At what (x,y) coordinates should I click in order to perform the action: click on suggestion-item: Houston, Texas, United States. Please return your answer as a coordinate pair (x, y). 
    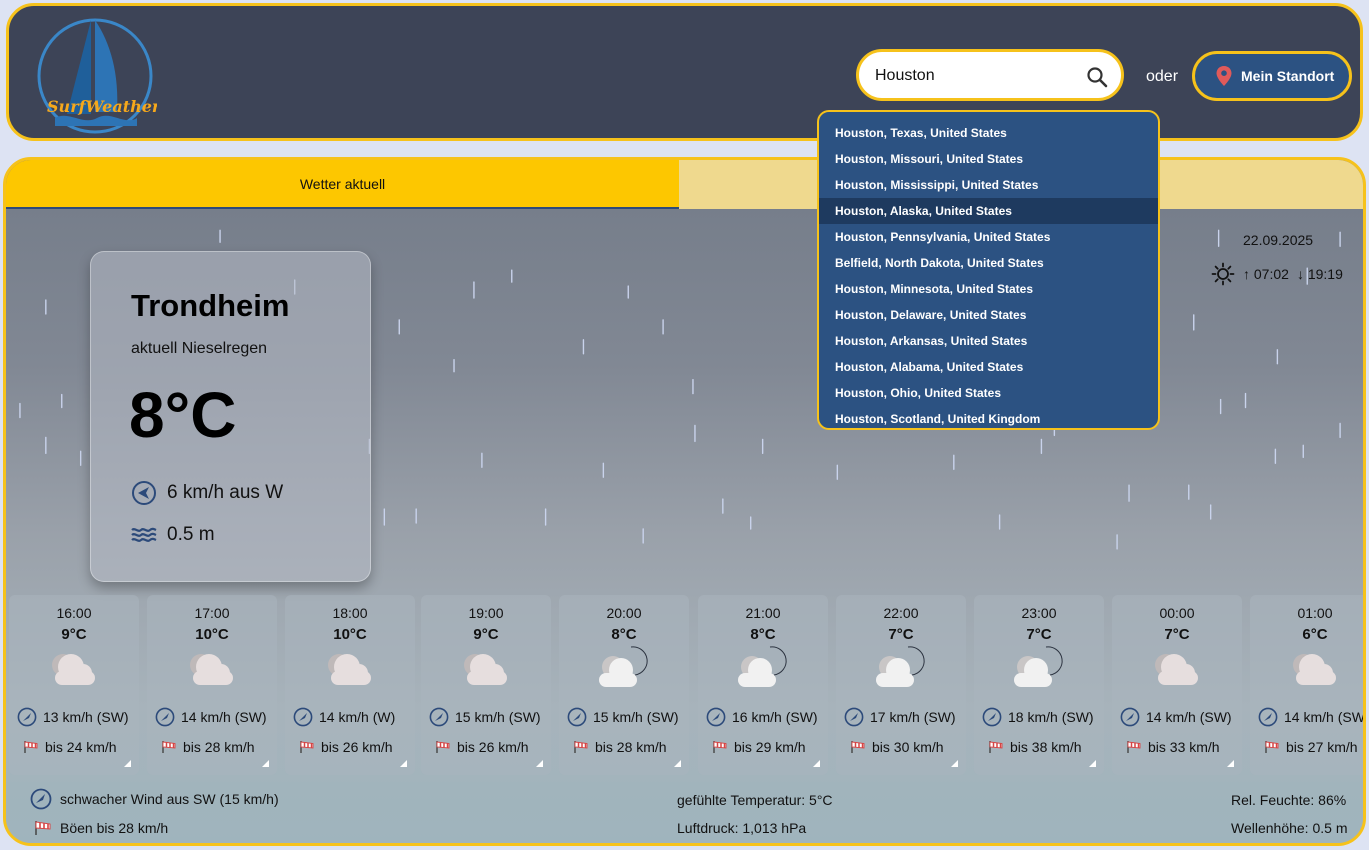
    Looking at the image, I should click on (988, 133).